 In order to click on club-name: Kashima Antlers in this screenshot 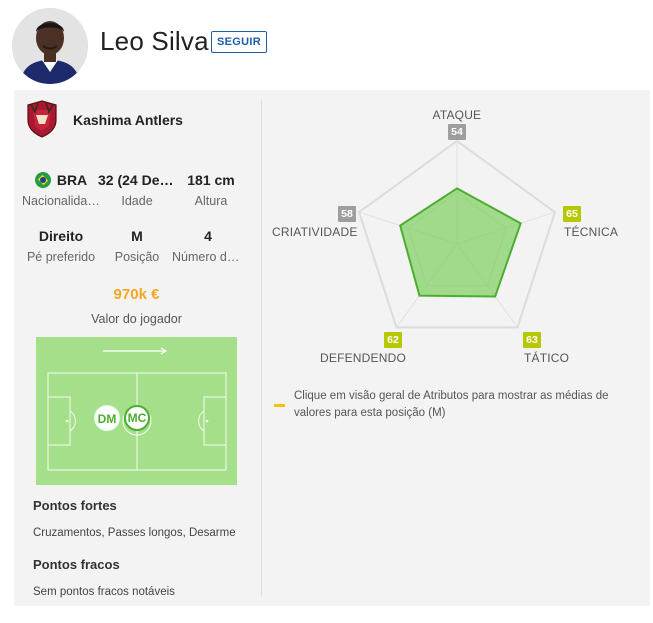, I will do `click(128, 120)`.